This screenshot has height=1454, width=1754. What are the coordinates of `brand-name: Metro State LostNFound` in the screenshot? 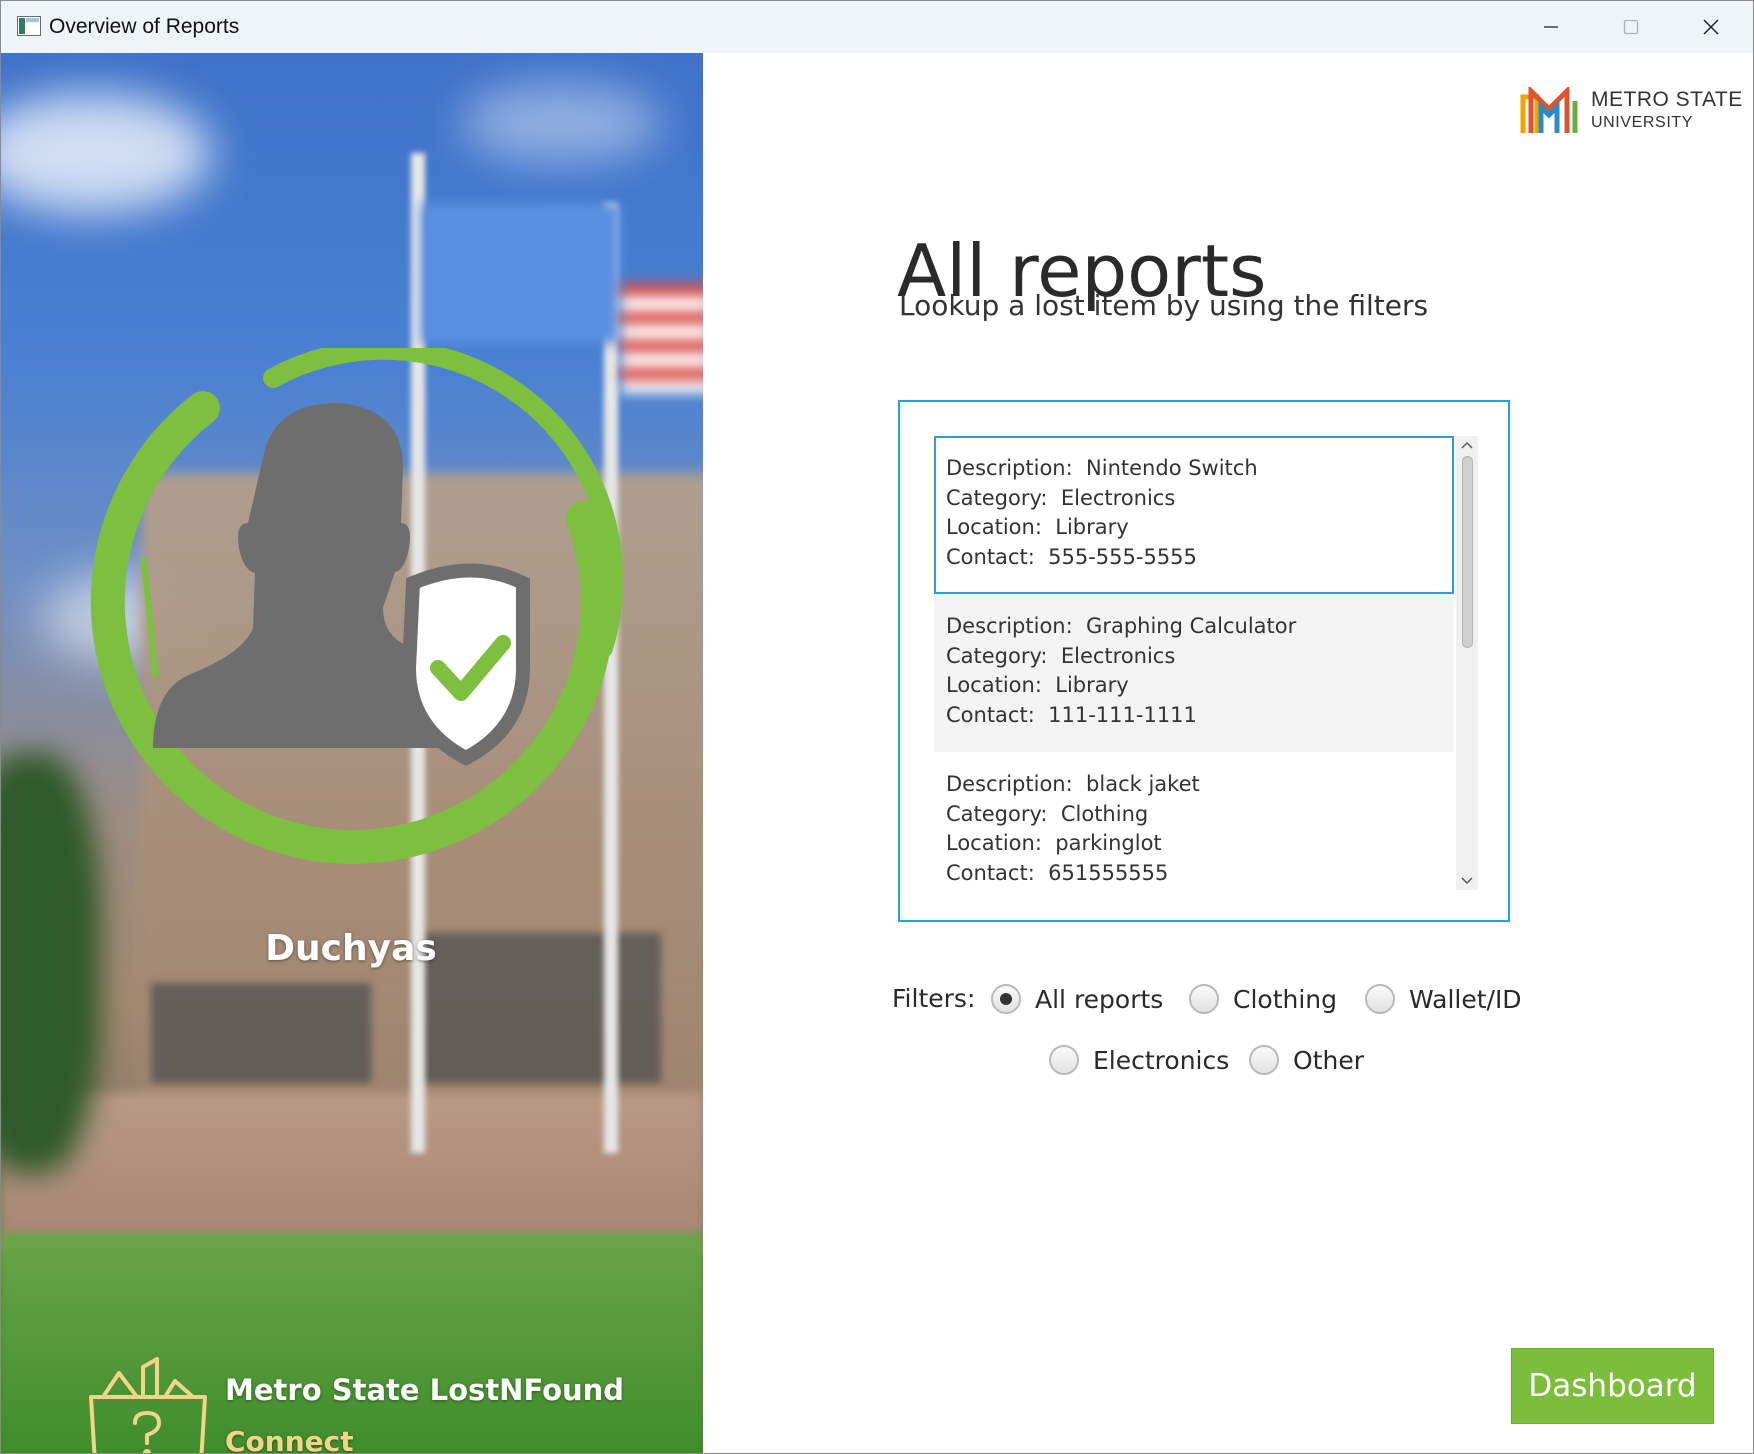 It's located at (425, 1390).